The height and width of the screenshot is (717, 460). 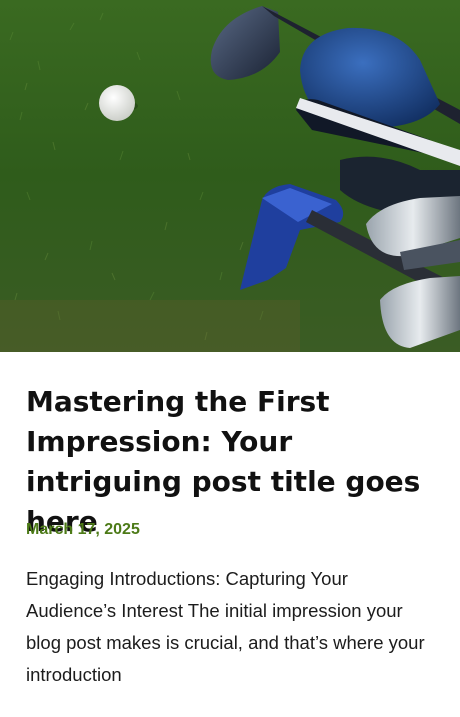 What do you see at coordinates (83, 529) in the screenshot?
I see `post-date: March 17, 2025` at bounding box center [83, 529].